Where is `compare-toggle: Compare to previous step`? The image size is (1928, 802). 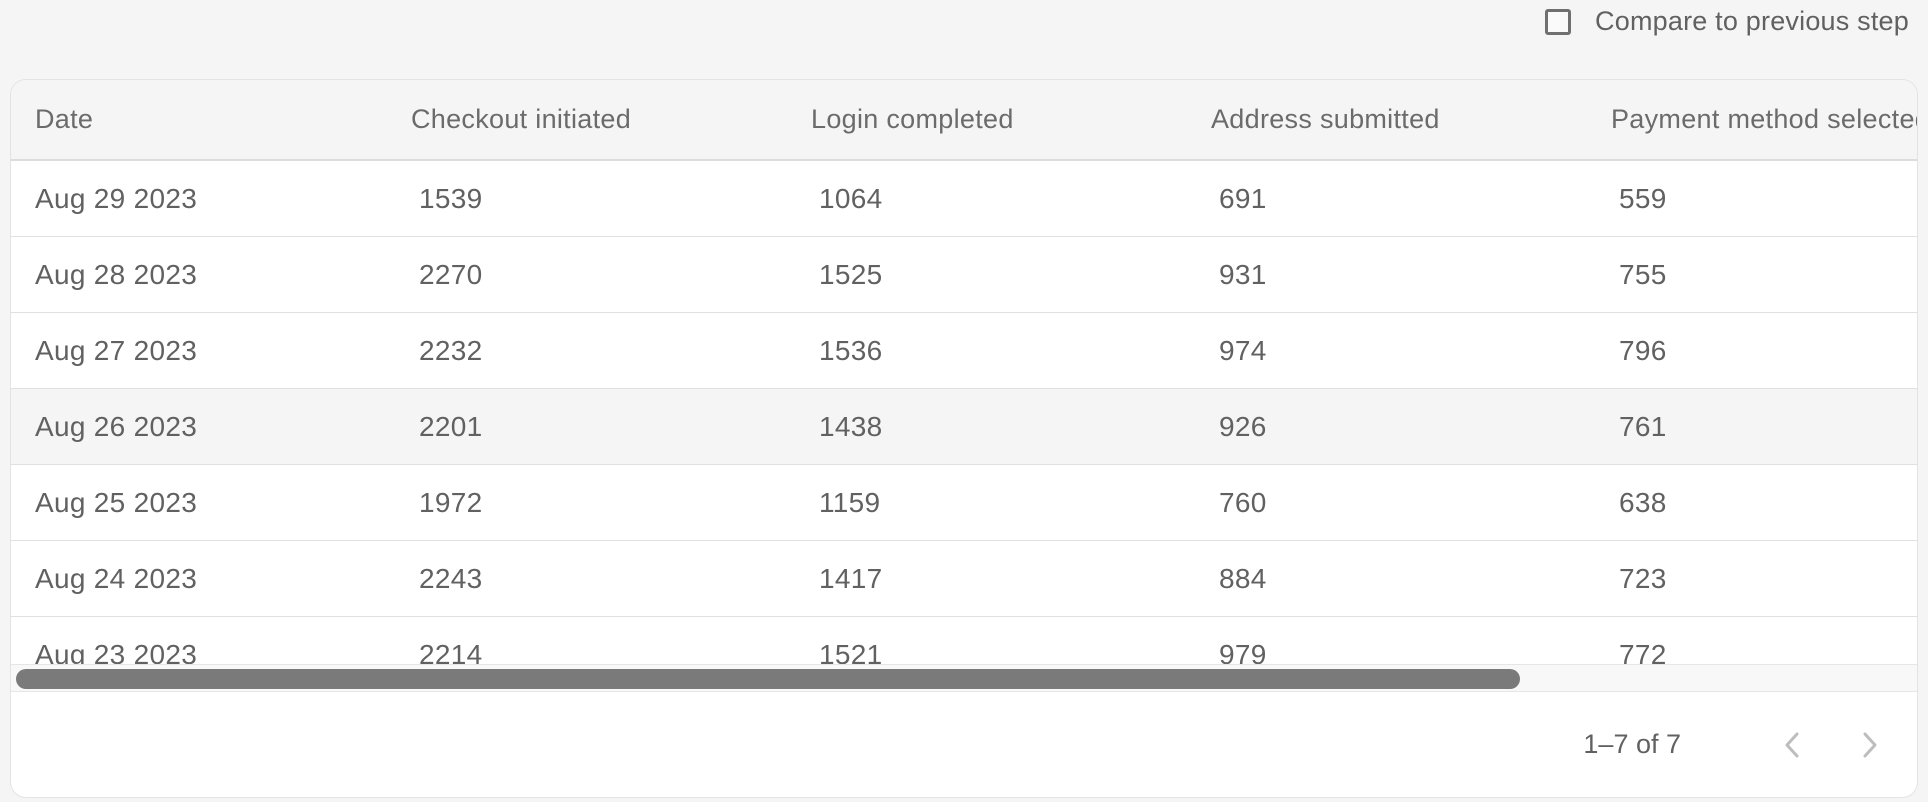
compare-toggle: Compare to previous step is located at coordinates (1727, 21).